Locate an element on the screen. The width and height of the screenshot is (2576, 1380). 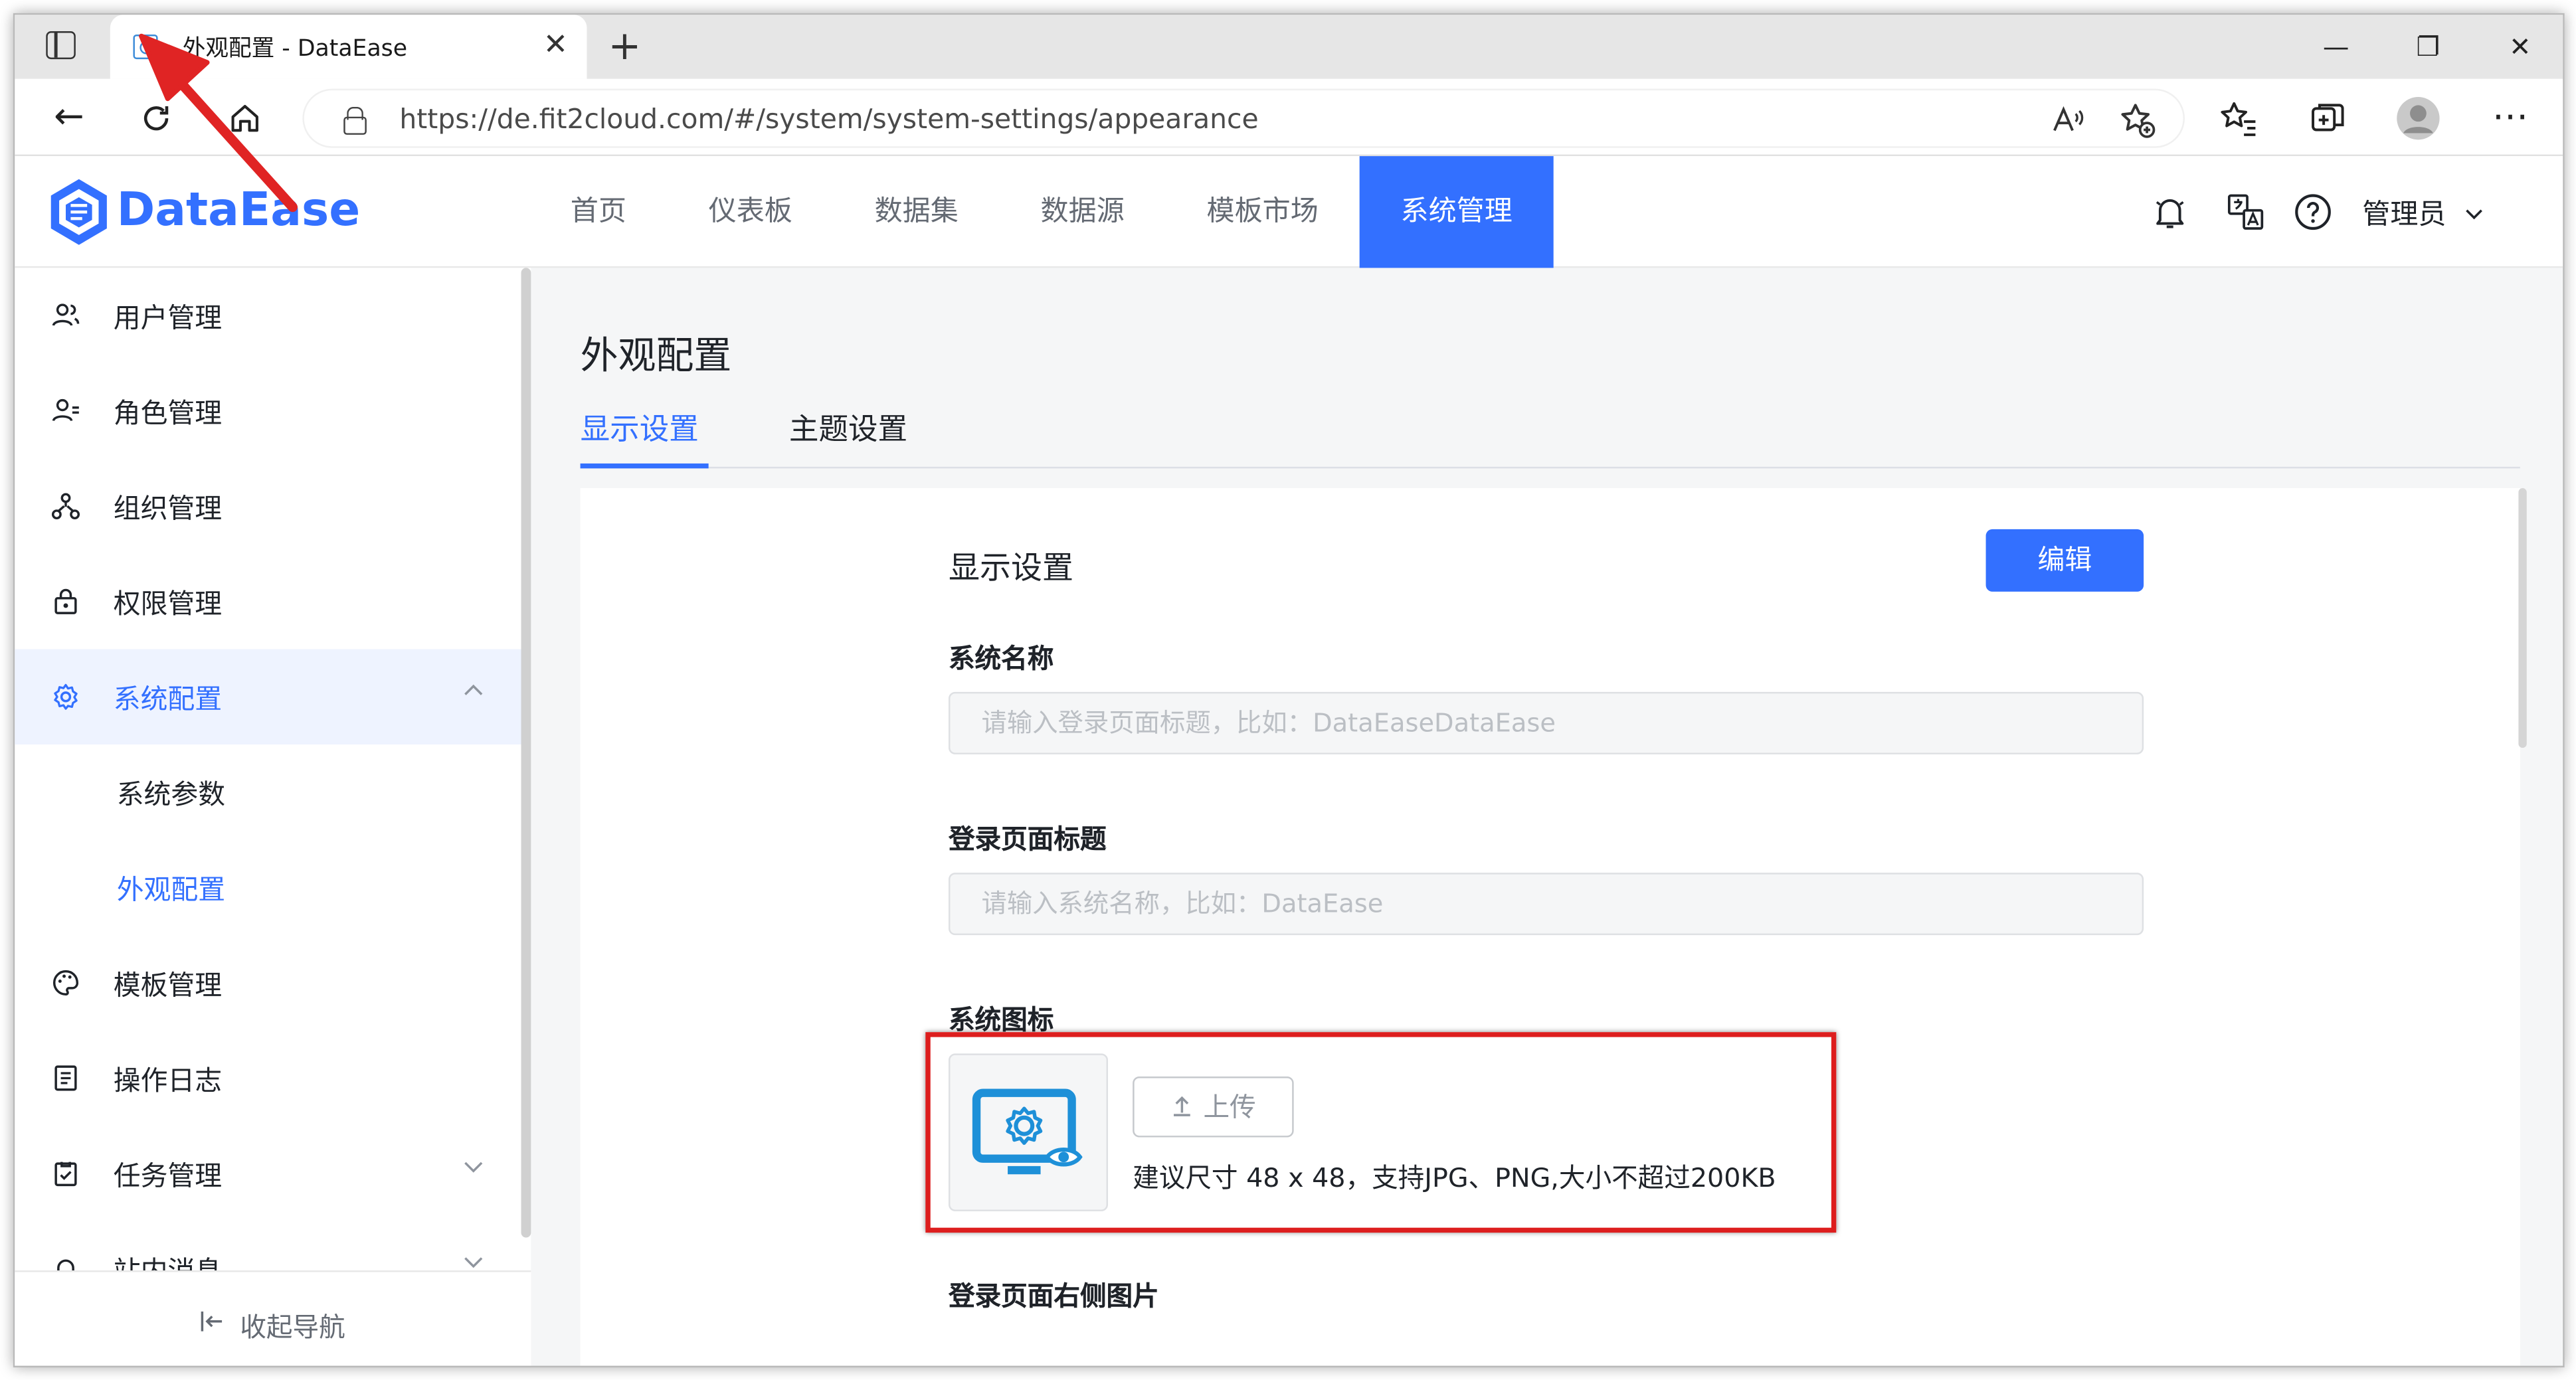
maximize-button: ❐ is located at coordinates (2428, 47).